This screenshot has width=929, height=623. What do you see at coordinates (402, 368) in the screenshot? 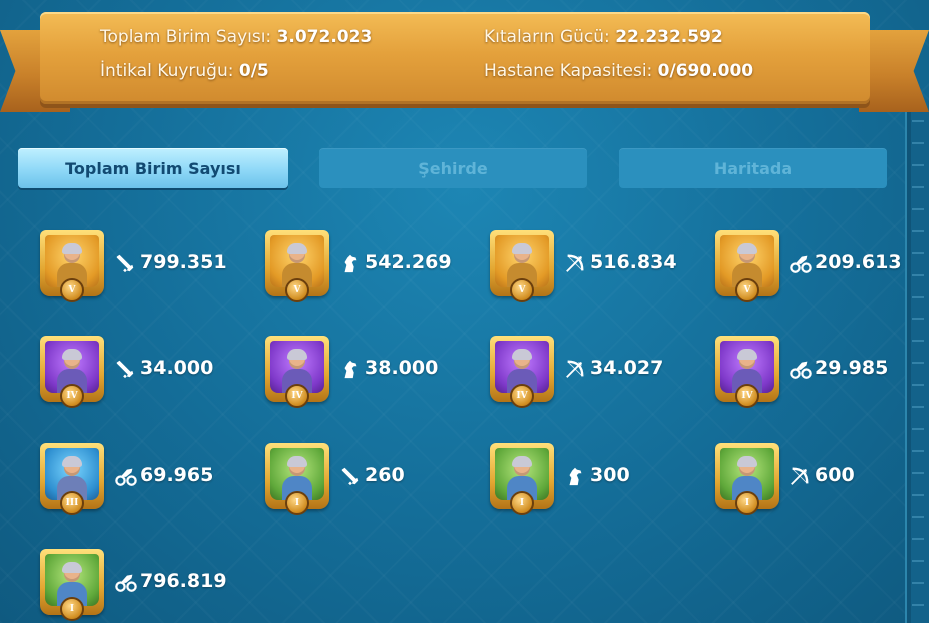
I see `unit-count: 38.000` at bounding box center [402, 368].